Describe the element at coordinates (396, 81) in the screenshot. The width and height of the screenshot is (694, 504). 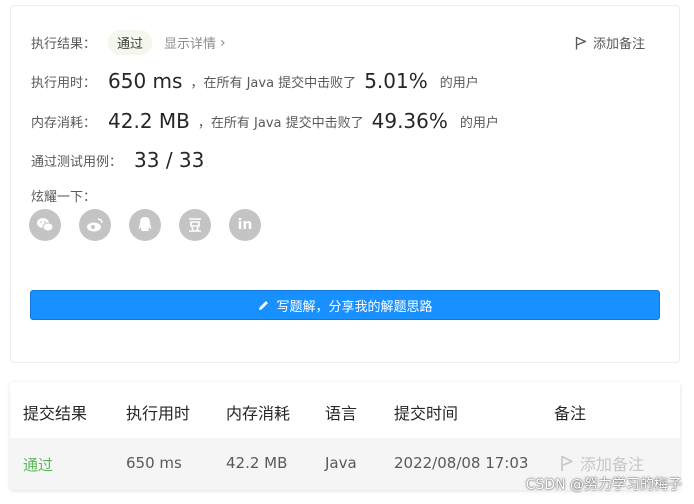
I see `runtime-percent: 5.01%` at that location.